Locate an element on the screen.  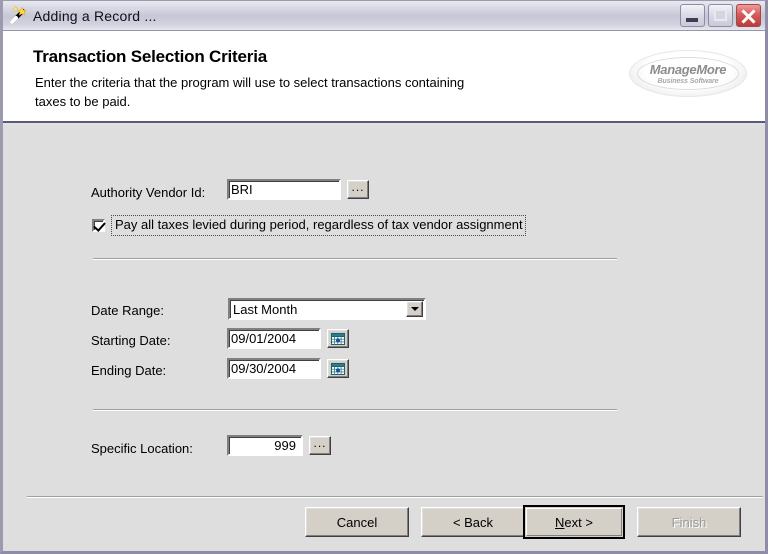
next-button-label: ext > is located at coordinates (578, 522).